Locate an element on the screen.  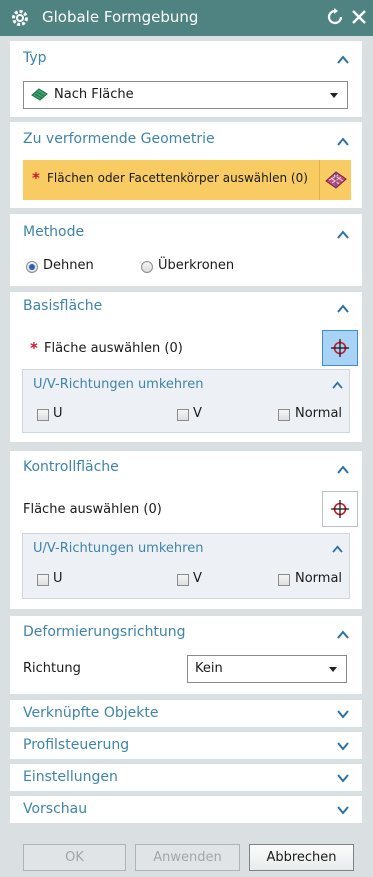
reset-icon is located at coordinates (335, 17).